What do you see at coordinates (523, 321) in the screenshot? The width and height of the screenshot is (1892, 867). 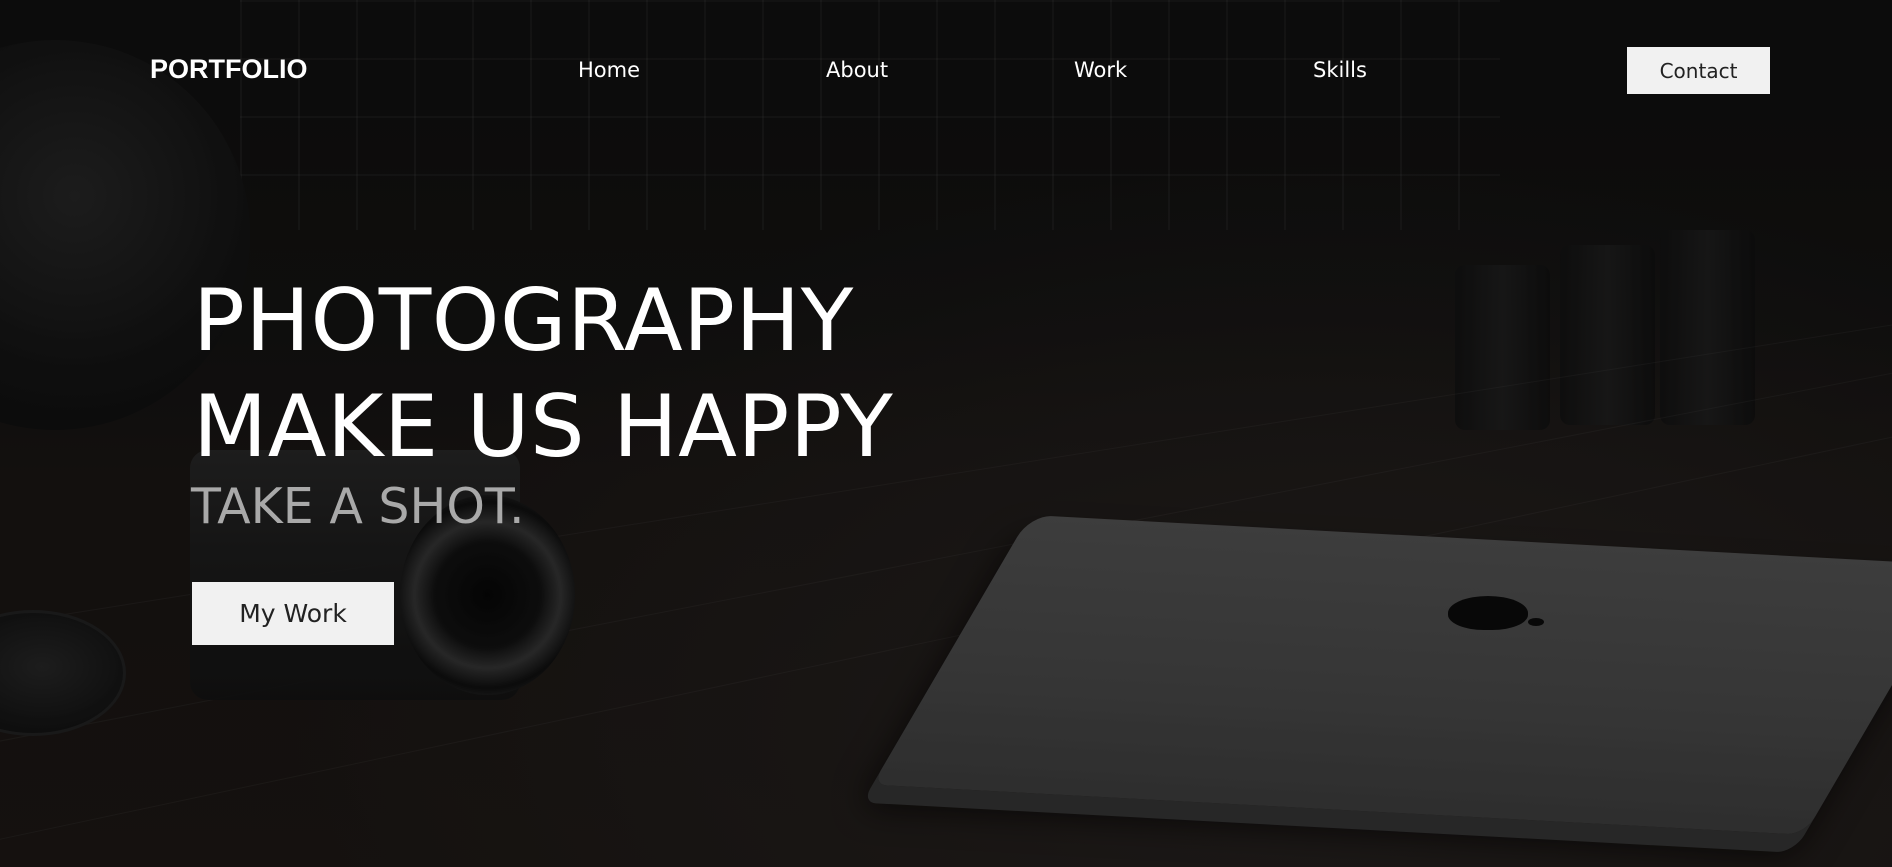 I see `hero-title-line-1: PHOTOGRAPHY` at bounding box center [523, 321].